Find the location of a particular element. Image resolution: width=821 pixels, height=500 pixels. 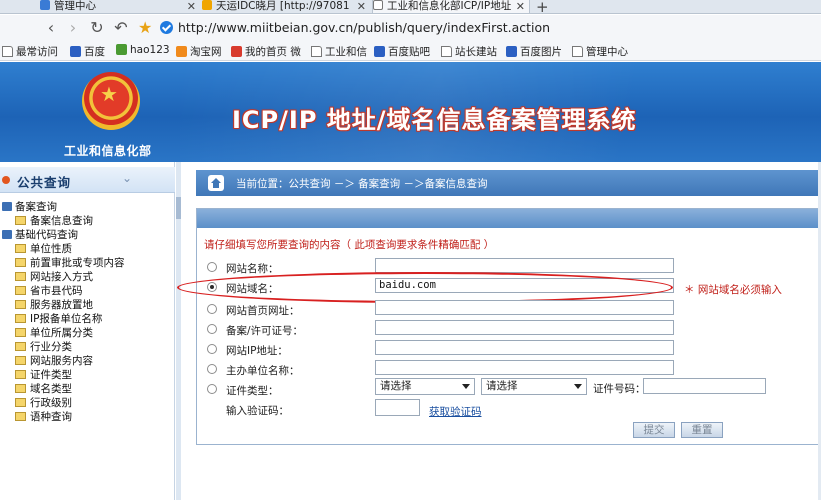

radio-site-name is located at coordinates (212, 267).